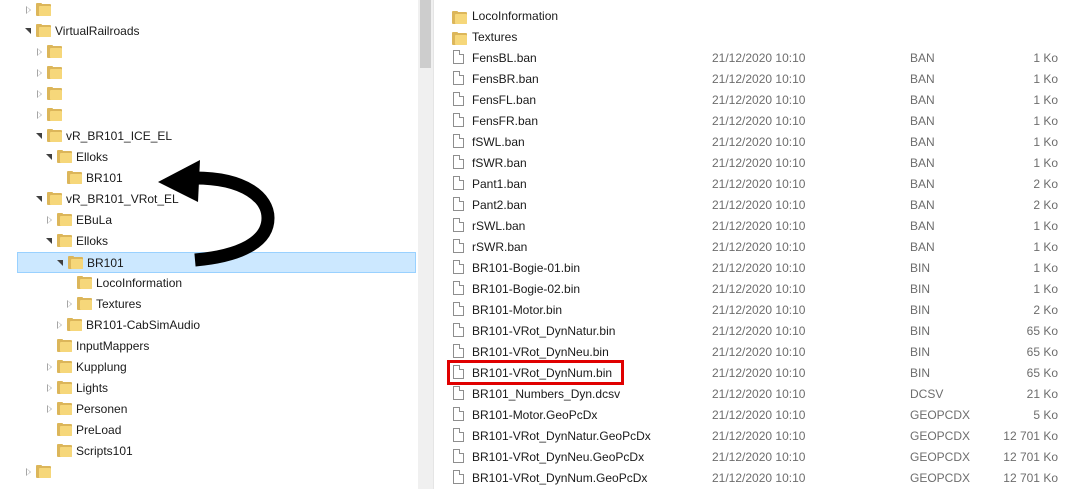  What do you see at coordinates (102, 409) in the screenshot?
I see `tree-item-label: Personen` at bounding box center [102, 409].